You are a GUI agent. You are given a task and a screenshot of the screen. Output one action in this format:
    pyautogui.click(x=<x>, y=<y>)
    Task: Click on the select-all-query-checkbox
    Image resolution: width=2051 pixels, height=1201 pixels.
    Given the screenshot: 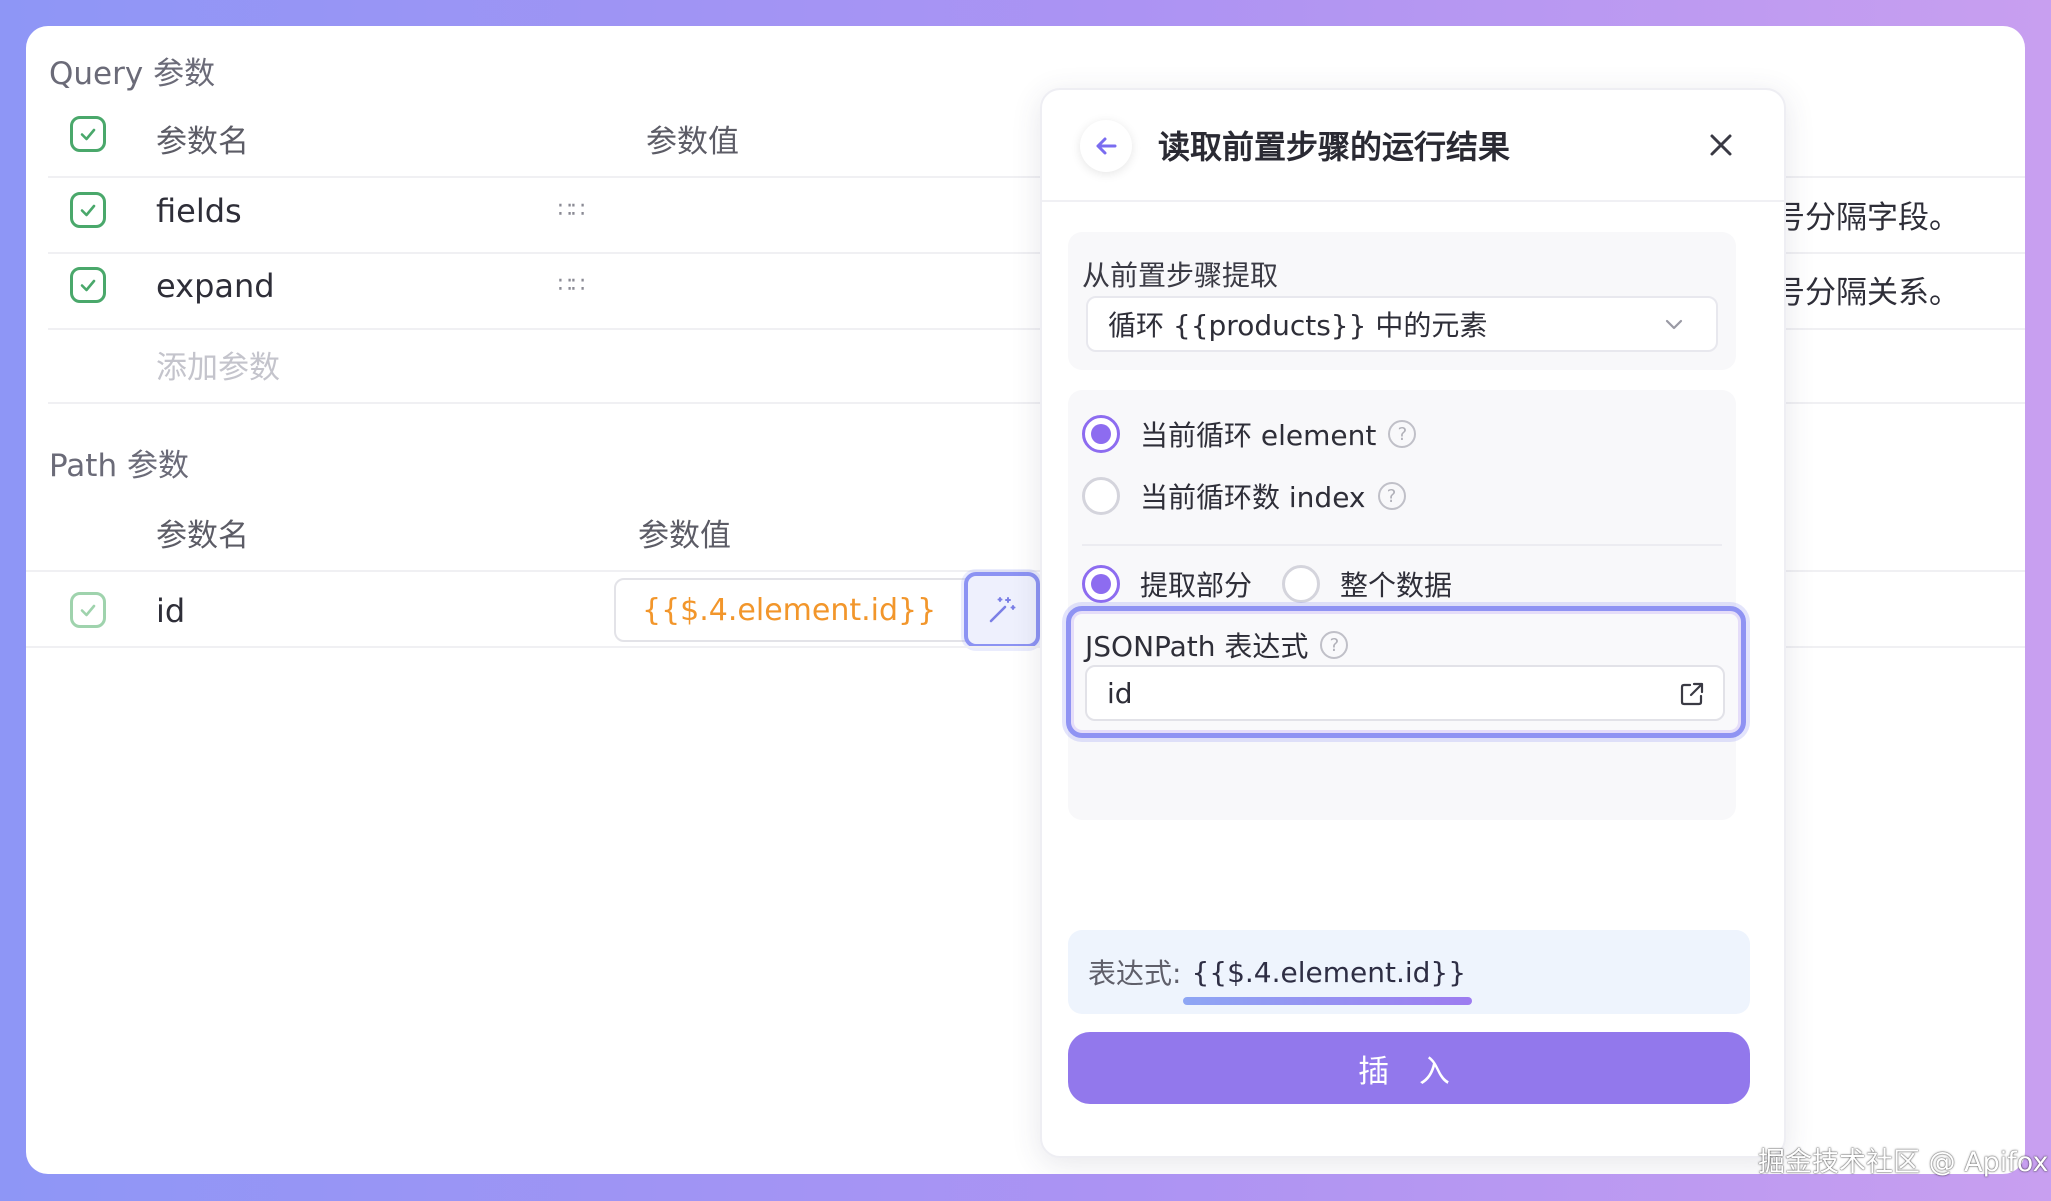 What is the action you would take?
    pyautogui.click(x=88, y=134)
    